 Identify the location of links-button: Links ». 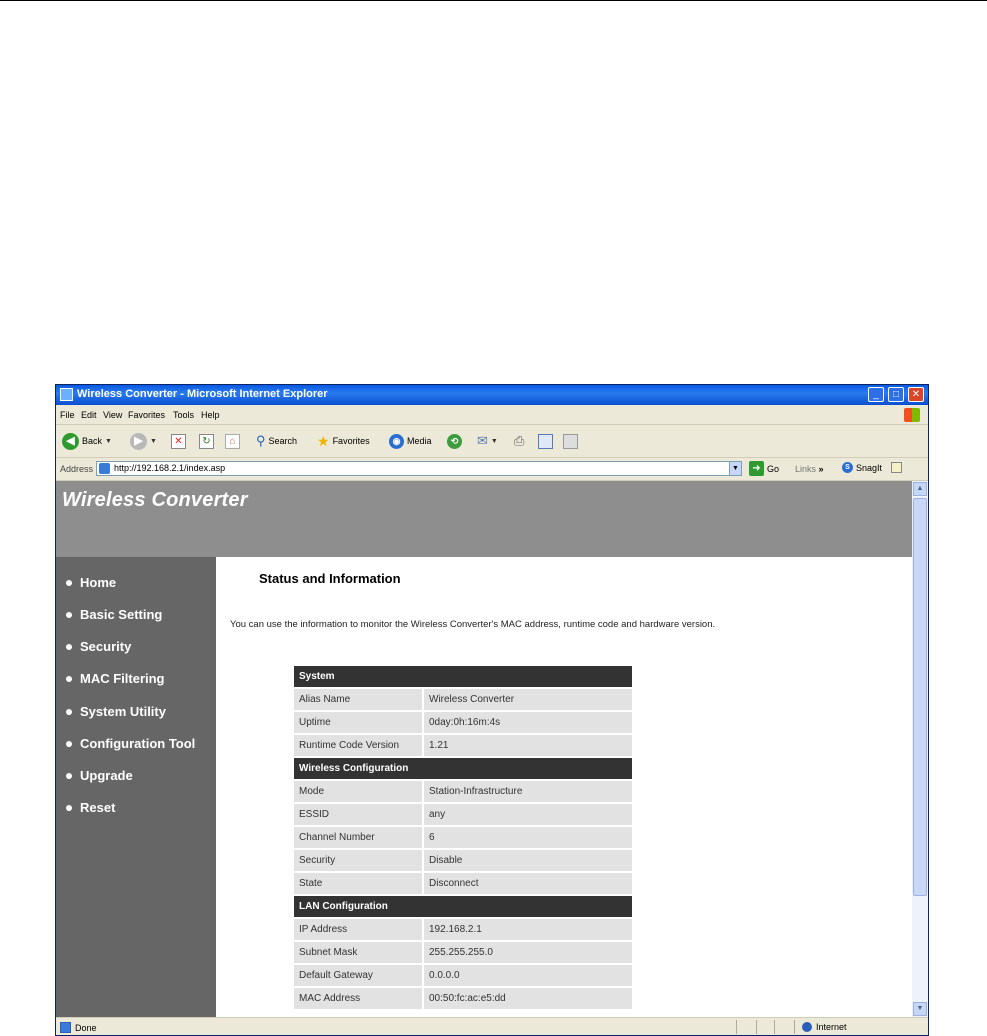
(809, 469).